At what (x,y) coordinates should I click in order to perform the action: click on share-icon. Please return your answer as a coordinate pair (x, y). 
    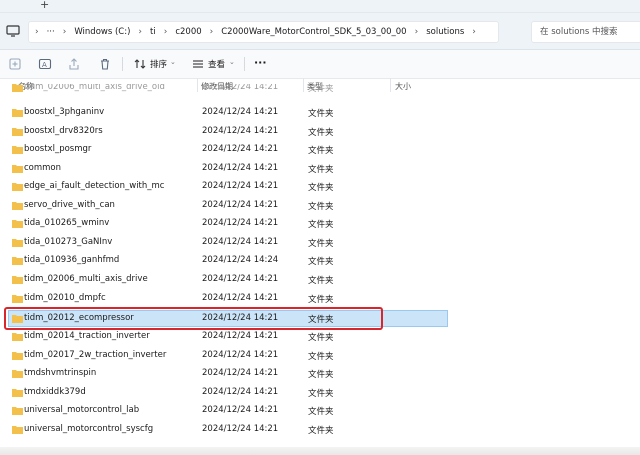
    Looking at the image, I should click on (74, 64).